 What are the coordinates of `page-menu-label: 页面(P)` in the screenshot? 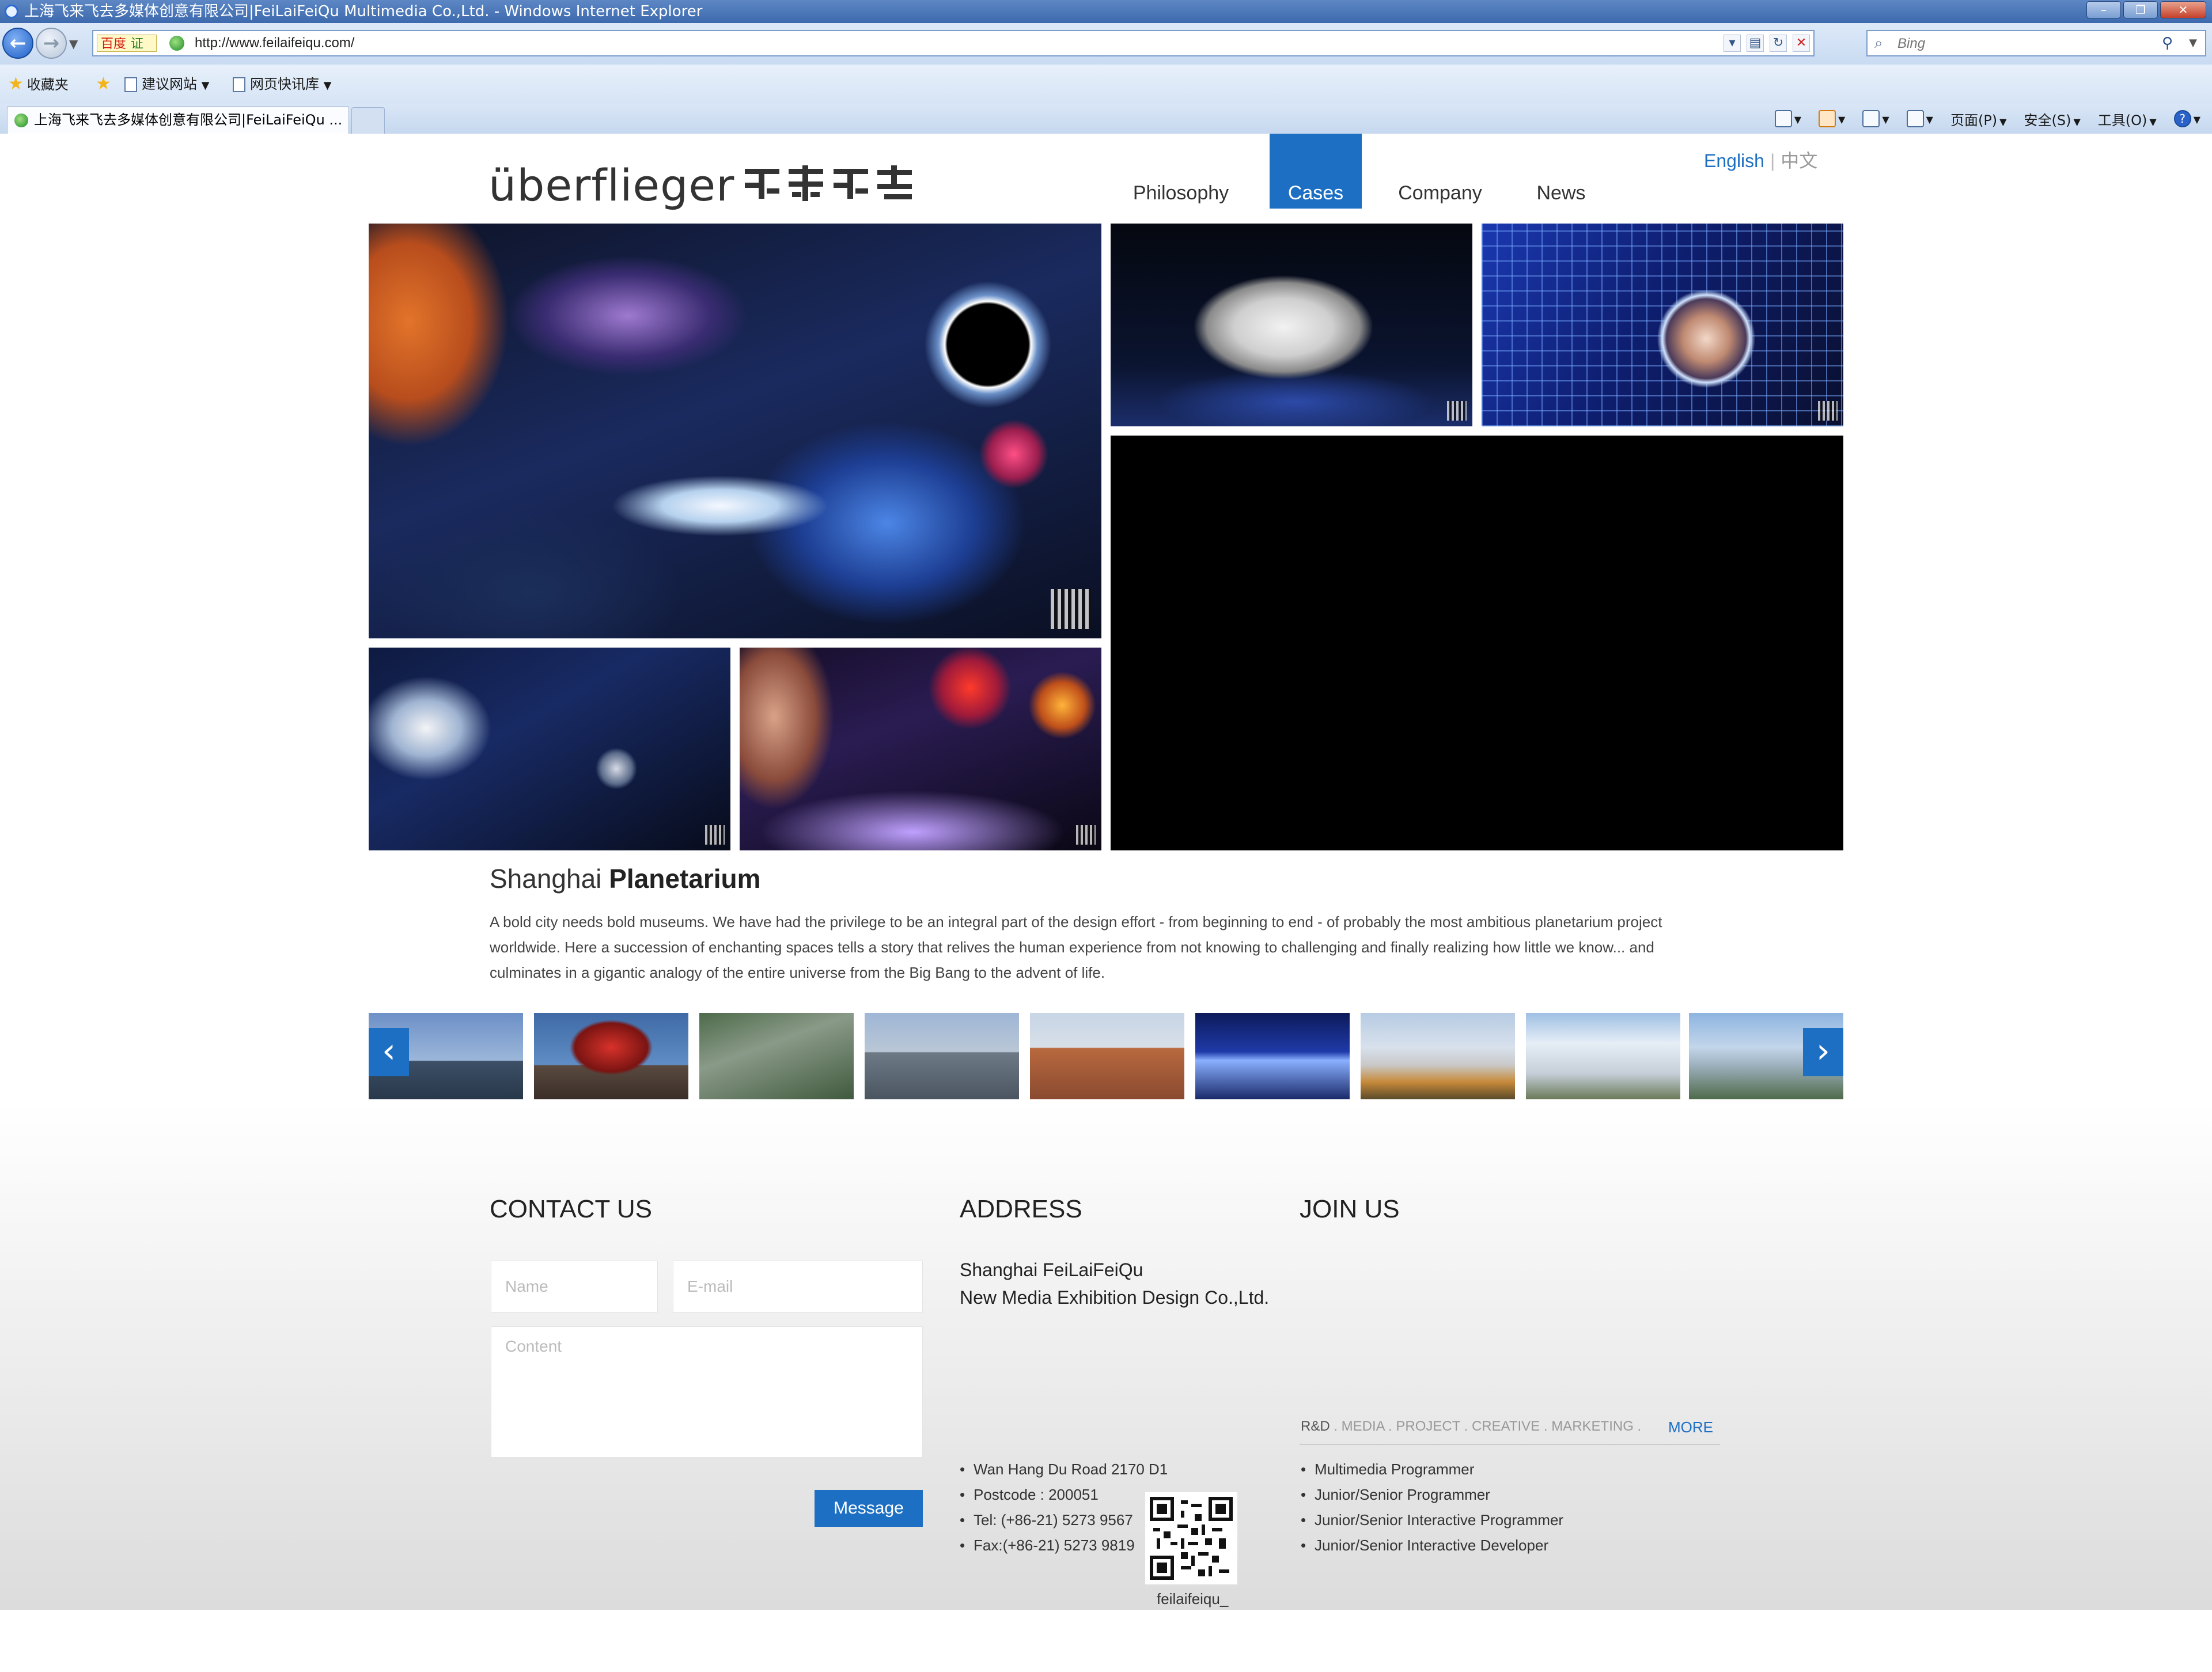 It's located at (1974, 120).